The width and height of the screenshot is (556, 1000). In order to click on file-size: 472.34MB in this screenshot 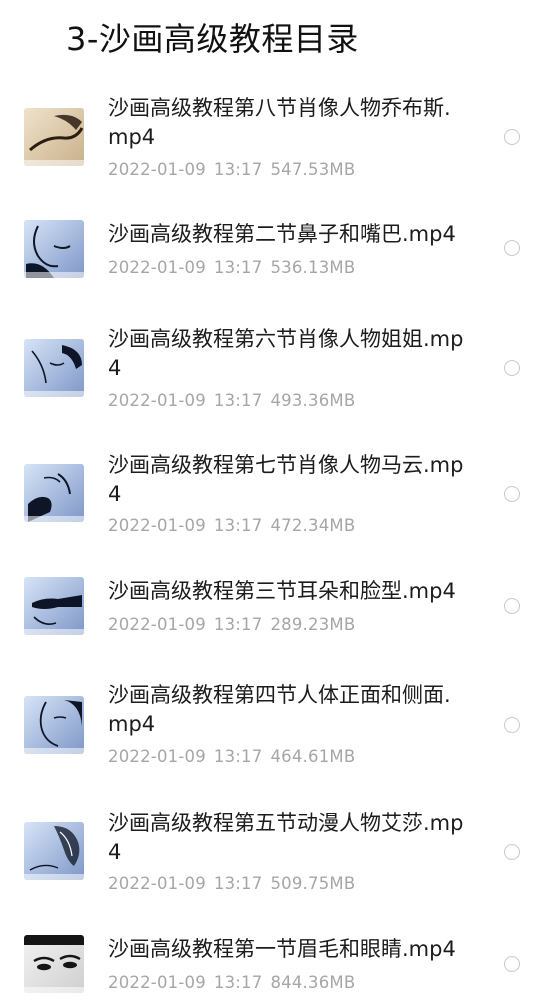, I will do `click(313, 525)`.